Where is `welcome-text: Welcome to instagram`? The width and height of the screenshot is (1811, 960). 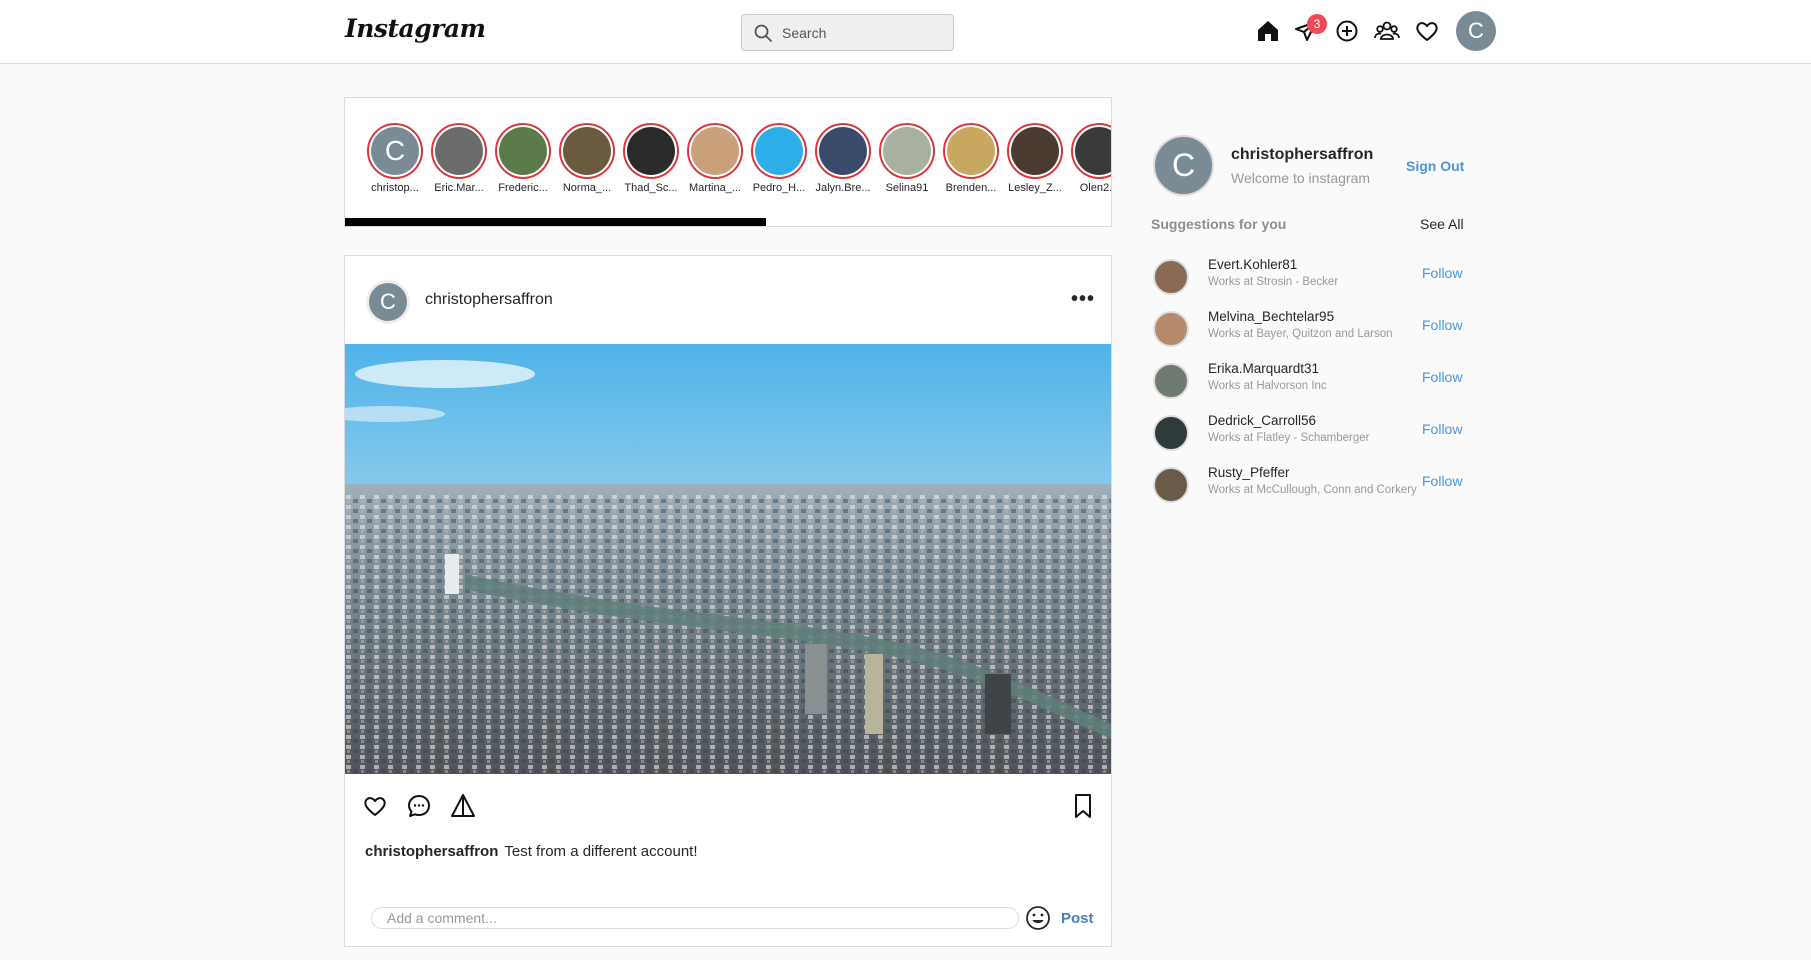 welcome-text: Welcome to instagram is located at coordinates (1301, 178).